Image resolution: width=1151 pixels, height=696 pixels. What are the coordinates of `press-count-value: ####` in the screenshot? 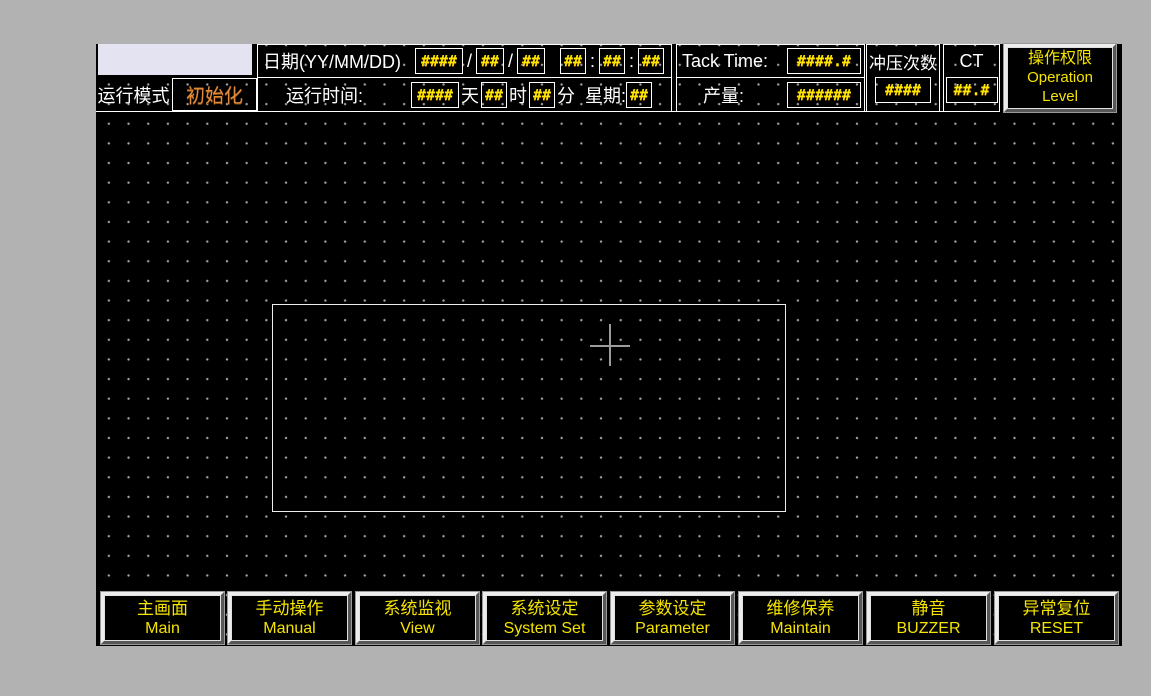 It's located at (903, 90).